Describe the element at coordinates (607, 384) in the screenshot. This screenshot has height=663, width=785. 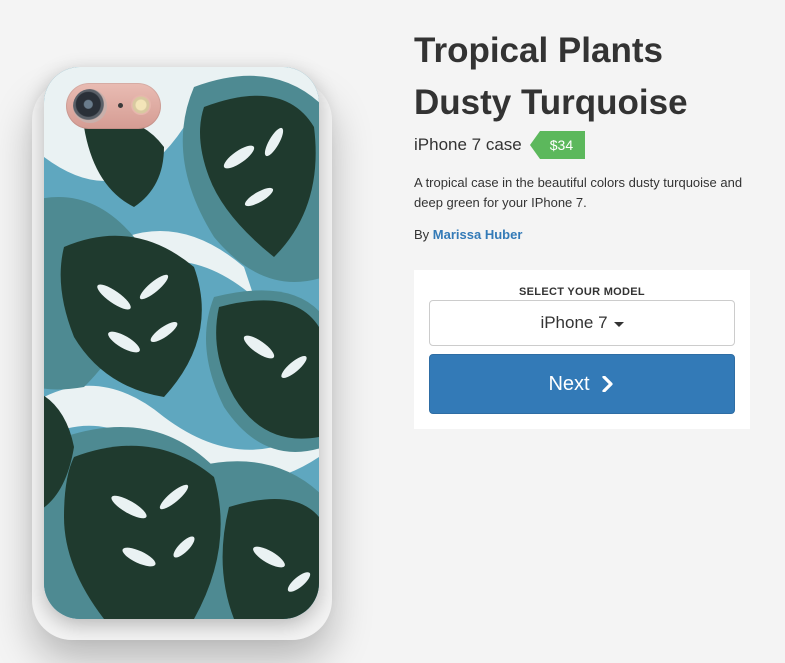
I see `chevron-right-icon` at that location.